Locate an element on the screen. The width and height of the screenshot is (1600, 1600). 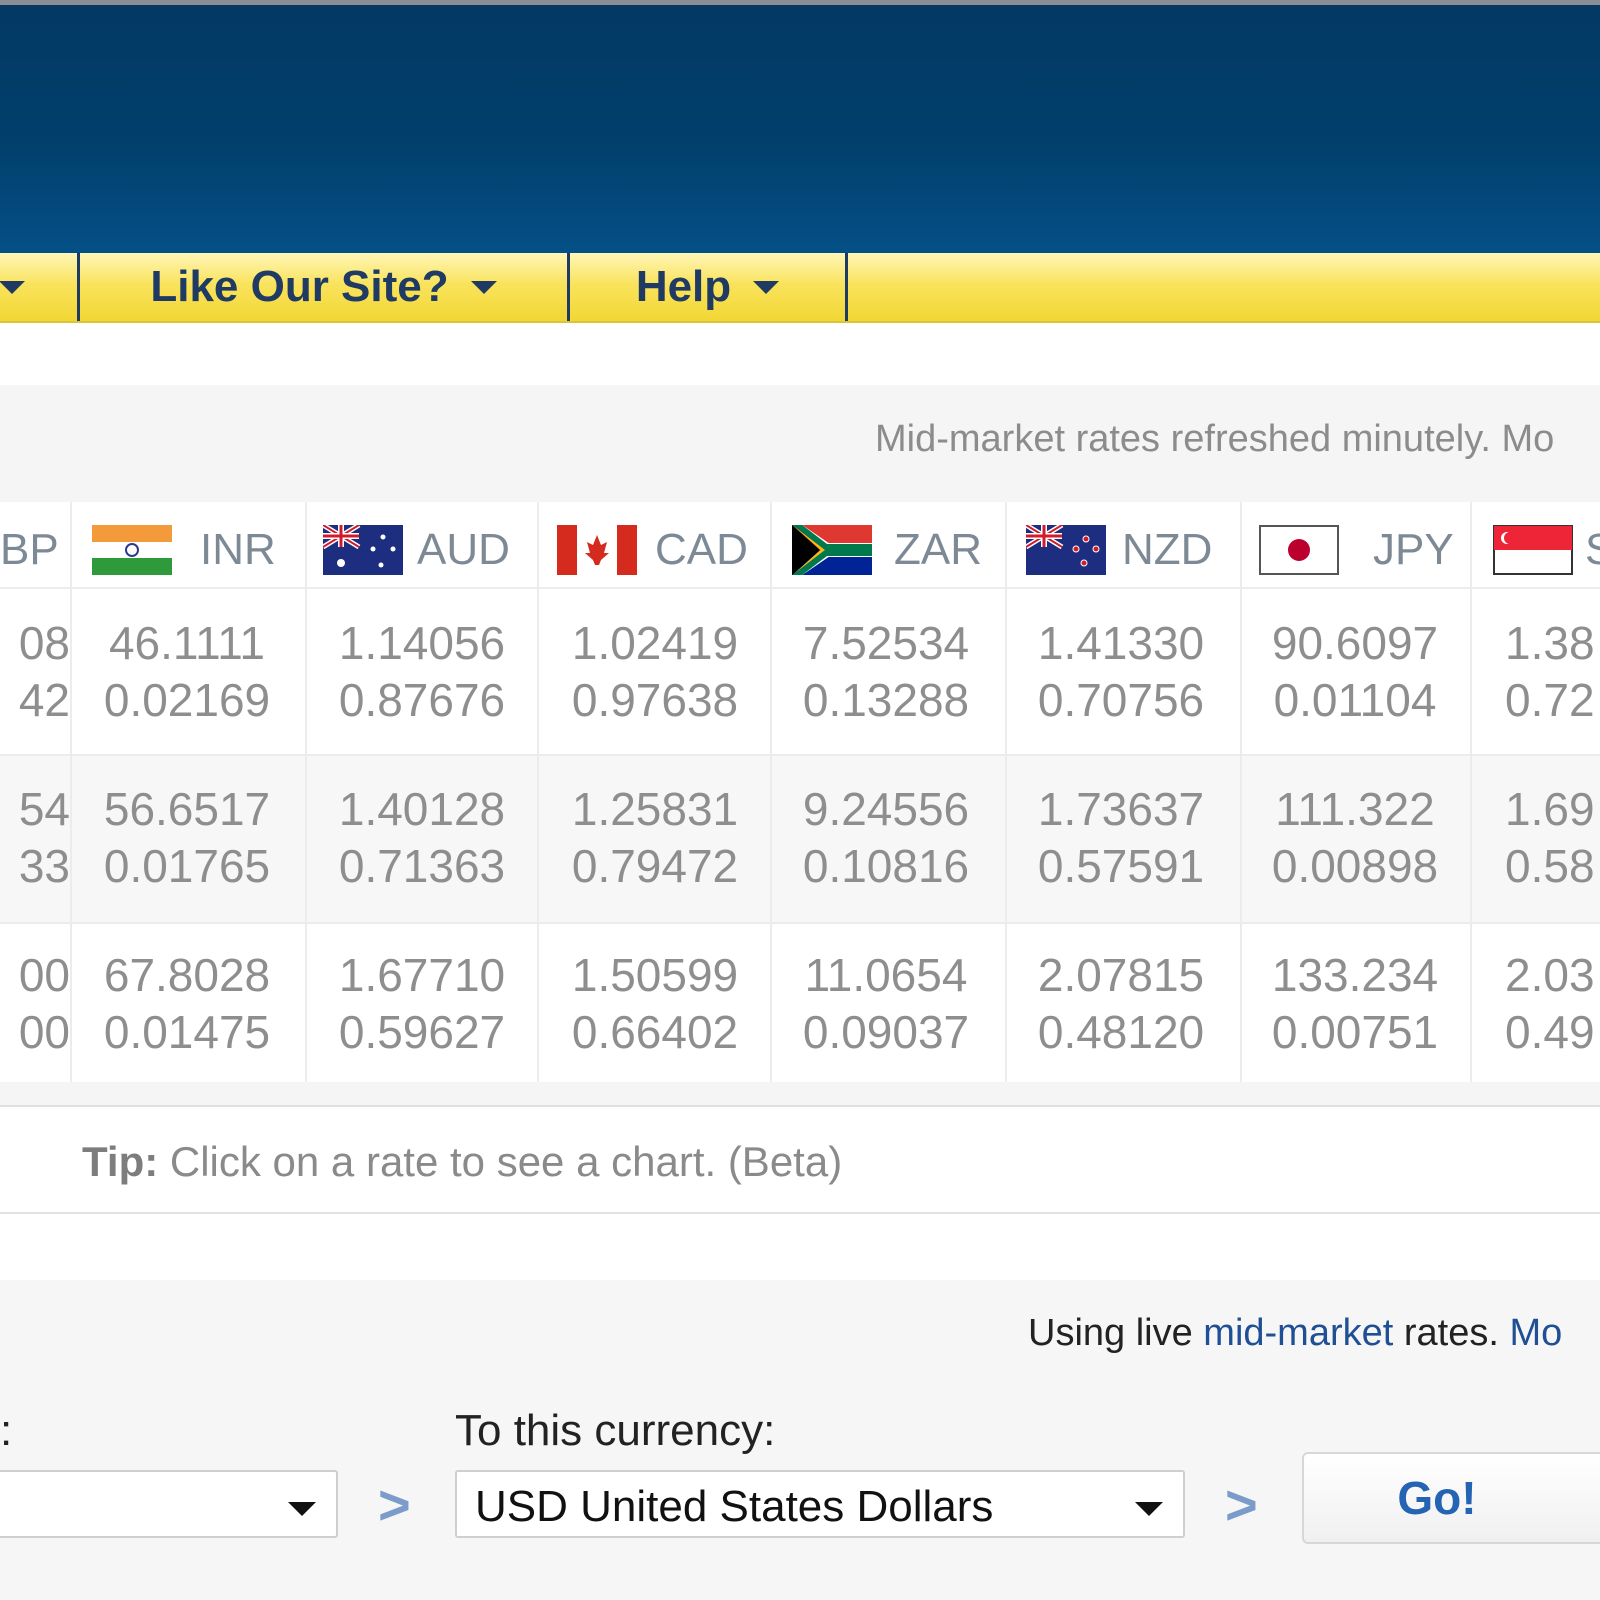
rate-cell: 1.38 0.72 is located at coordinates (1552, 672).